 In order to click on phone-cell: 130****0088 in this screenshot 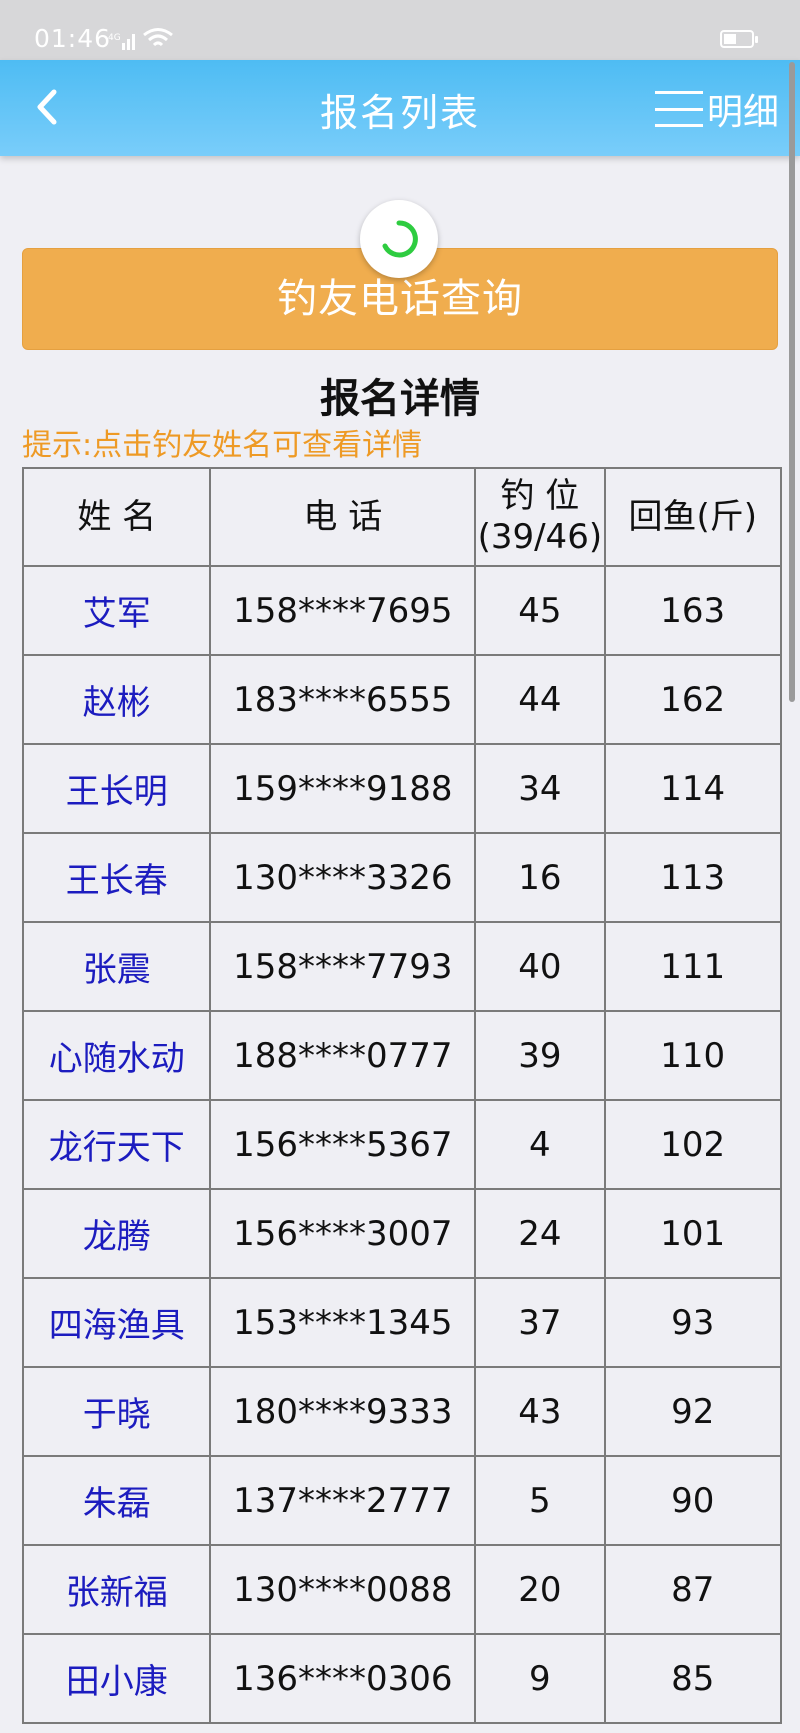, I will do `click(343, 1589)`.